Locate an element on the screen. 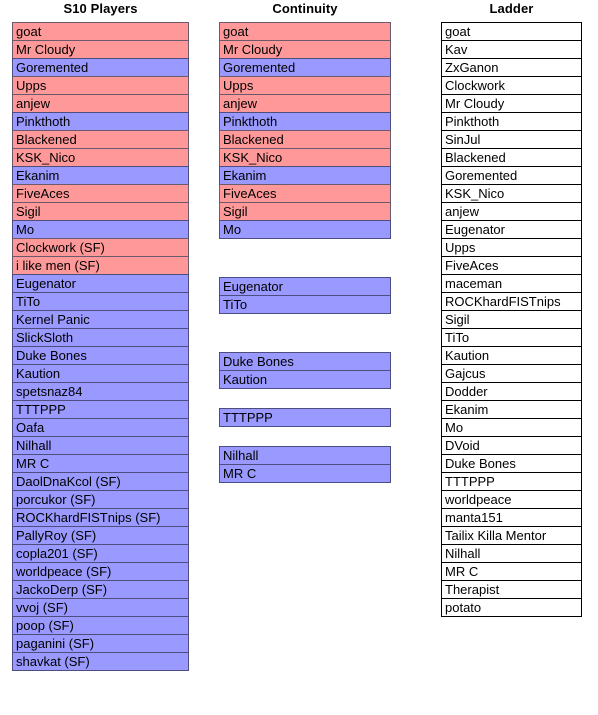  roster-cell: maceman is located at coordinates (511, 283).